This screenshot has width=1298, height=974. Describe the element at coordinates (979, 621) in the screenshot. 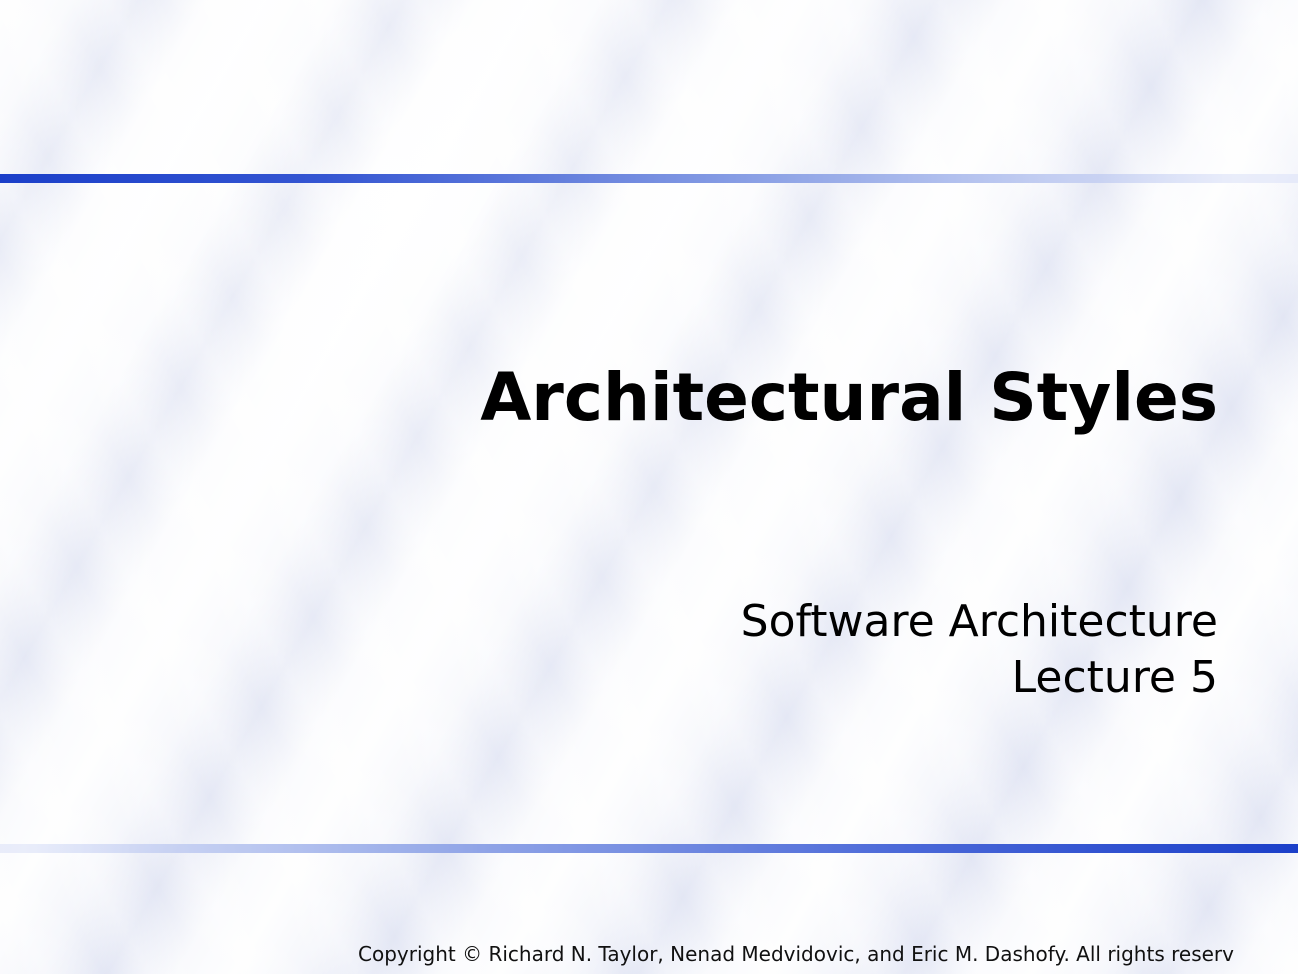

I see `subtitle-line-course: Software Architecture` at that location.